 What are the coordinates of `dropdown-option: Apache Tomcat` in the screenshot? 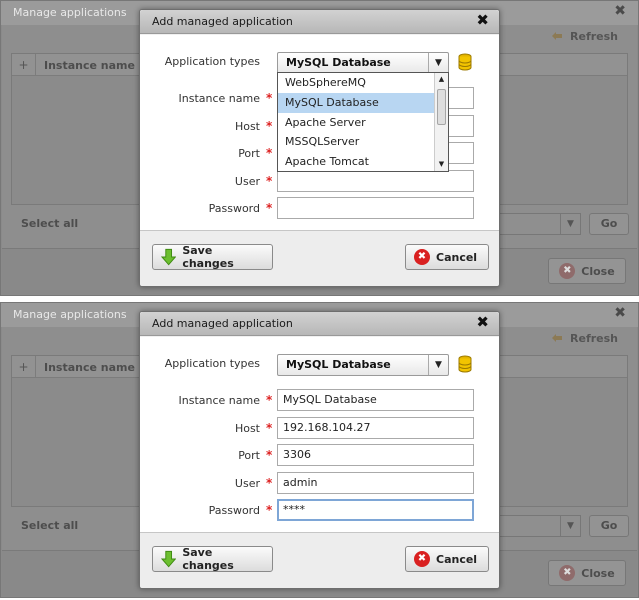 It's located at (357, 162).